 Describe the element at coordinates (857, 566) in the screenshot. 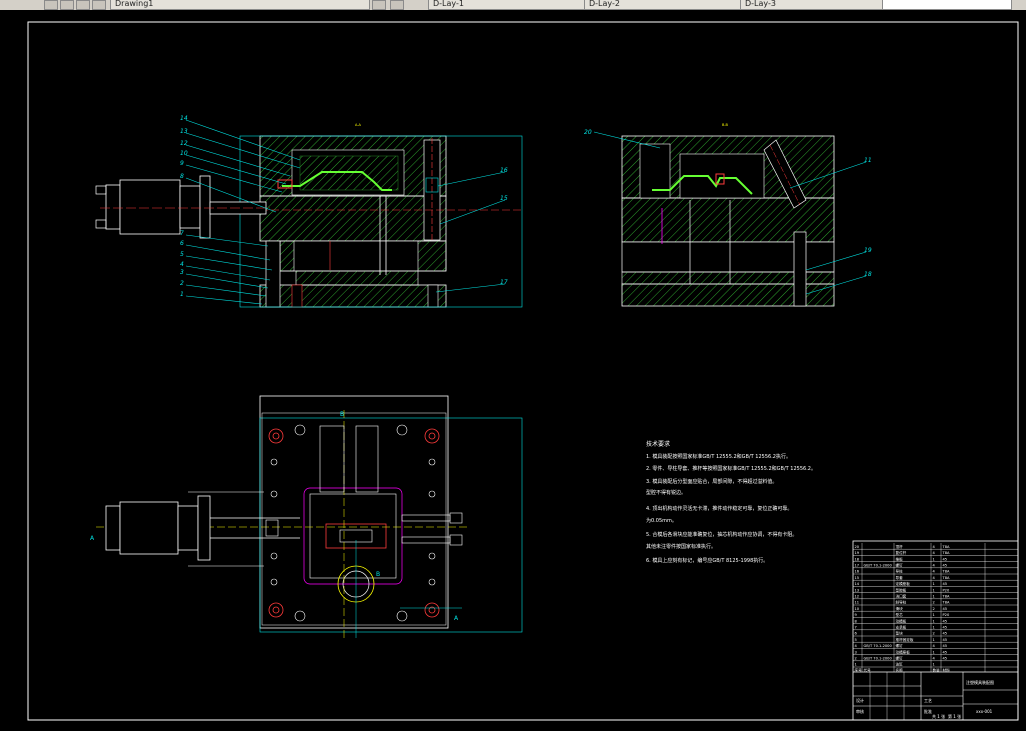

I see `bom-cell-no: 17` at that location.